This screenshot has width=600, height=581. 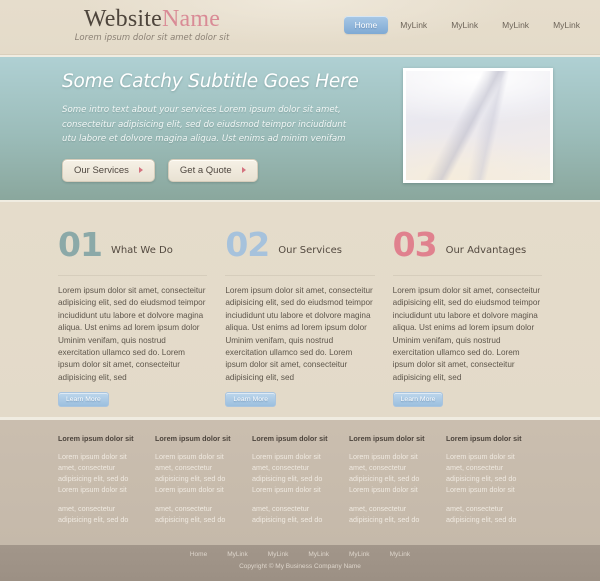 What do you see at coordinates (359, 554) in the screenshot?
I see `footer-nav-item-4: MyLink` at bounding box center [359, 554].